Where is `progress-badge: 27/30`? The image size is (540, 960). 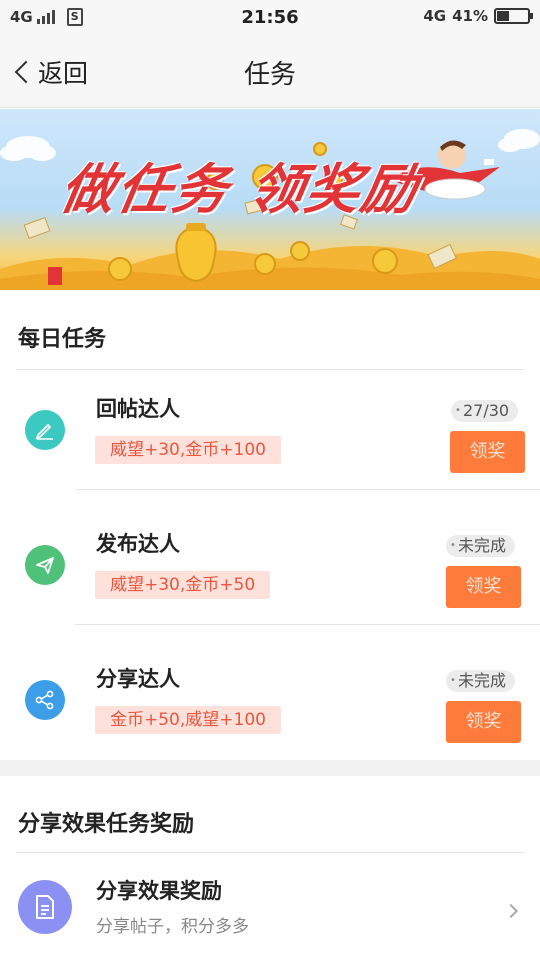 progress-badge: 27/30 is located at coordinates (485, 411).